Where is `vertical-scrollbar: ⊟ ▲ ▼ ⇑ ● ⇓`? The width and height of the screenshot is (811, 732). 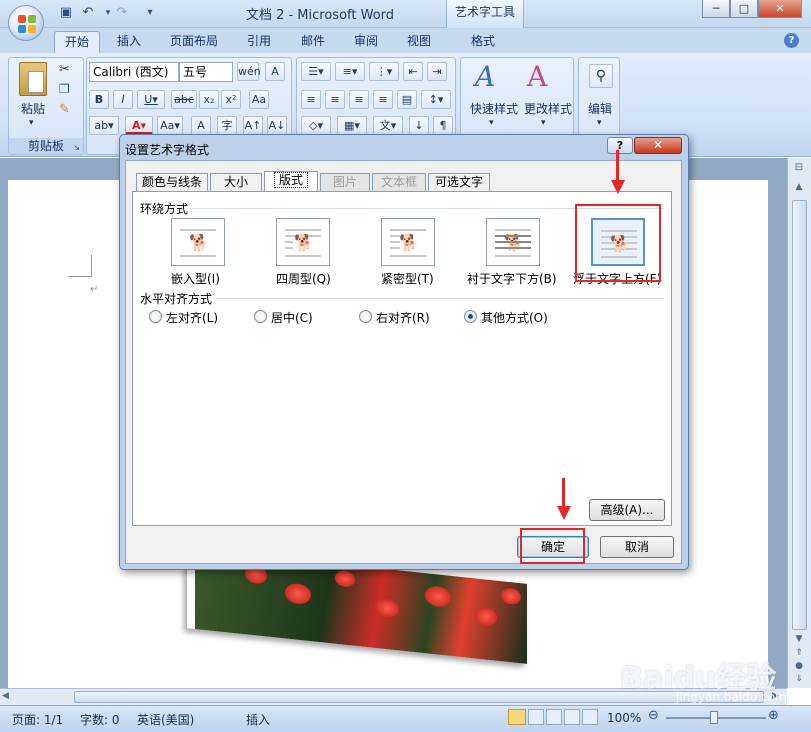 vertical-scrollbar: ⊟ ▲ ▼ ⇑ ● ⇓ is located at coordinates (799, 423).